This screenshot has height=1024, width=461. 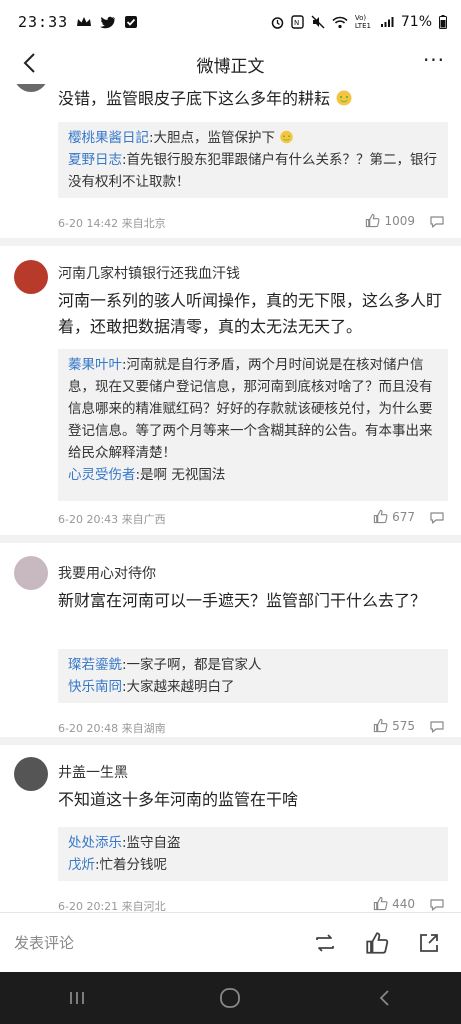 I want to click on system-back-button, so click(x=384, y=998).